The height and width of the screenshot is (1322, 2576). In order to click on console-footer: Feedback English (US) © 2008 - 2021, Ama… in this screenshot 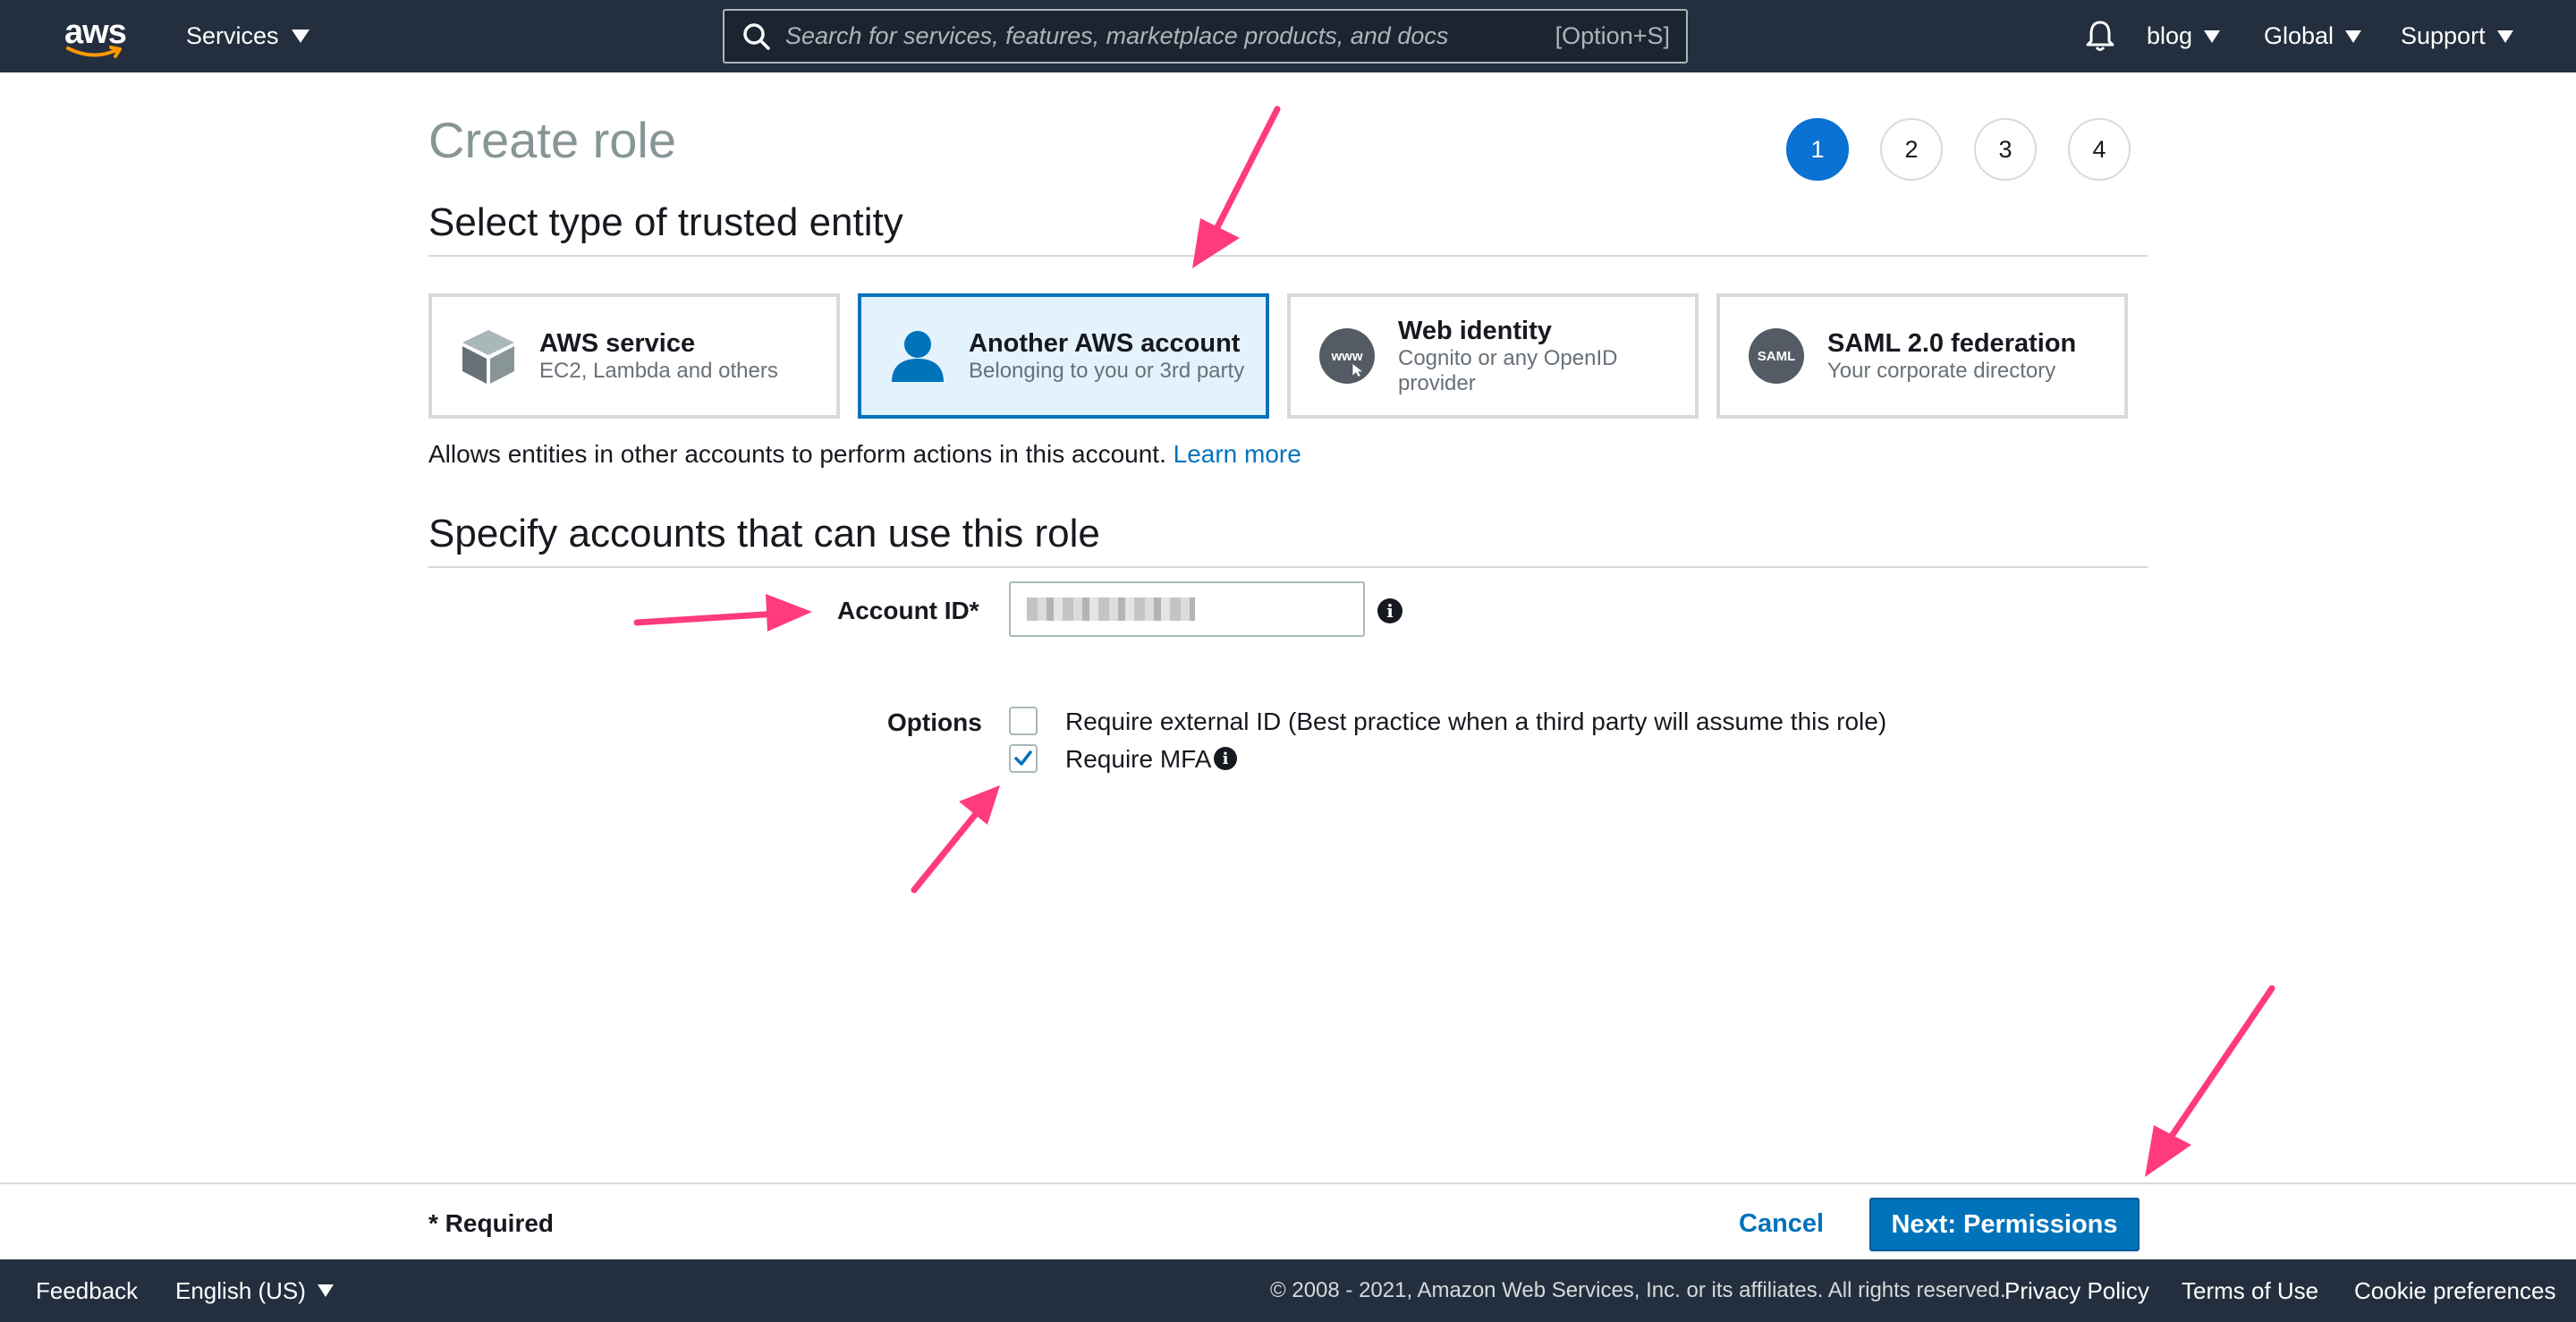, I will do `click(1288, 1291)`.